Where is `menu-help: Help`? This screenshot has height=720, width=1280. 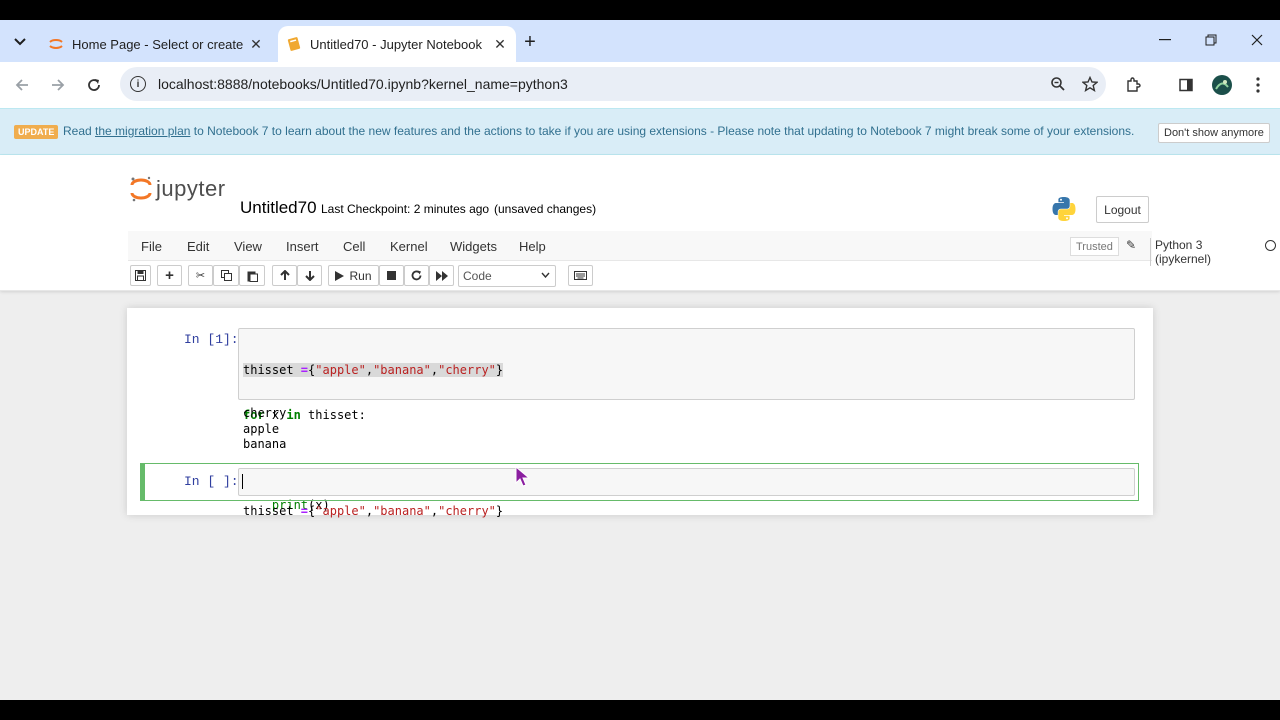
menu-help: Help is located at coordinates (532, 246).